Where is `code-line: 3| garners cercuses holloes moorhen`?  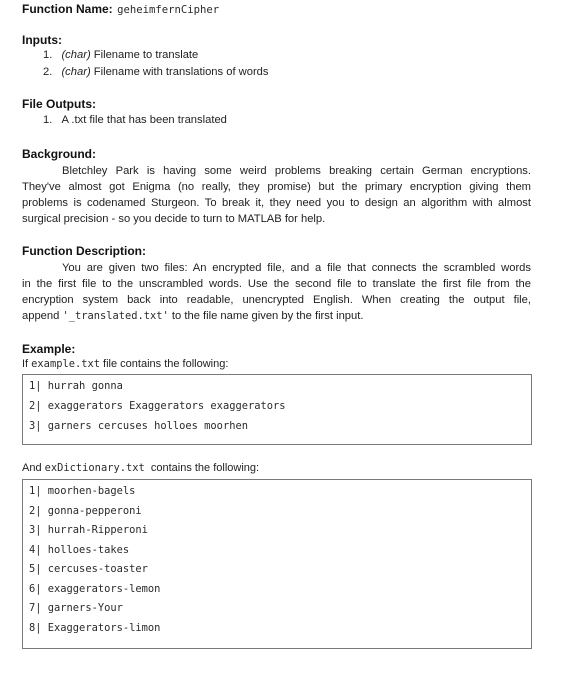 code-line: 3| garners cercuses holloes moorhen is located at coordinates (138, 426).